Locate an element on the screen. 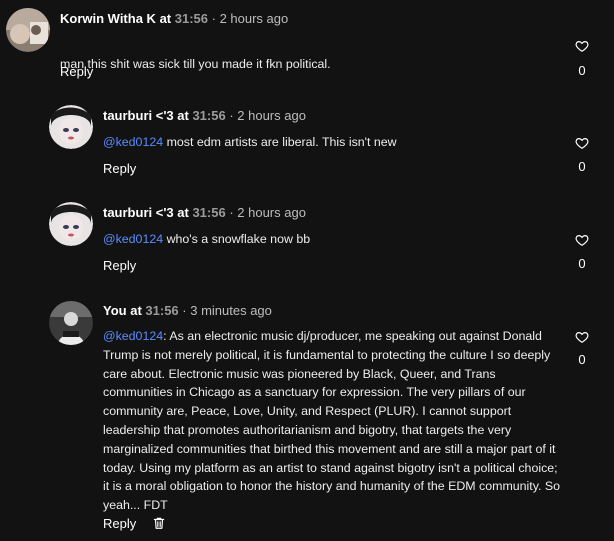 The height and width of the screenshot is (541, 614). author-name: Korwin Witha K is located at coordinates (108, 18).